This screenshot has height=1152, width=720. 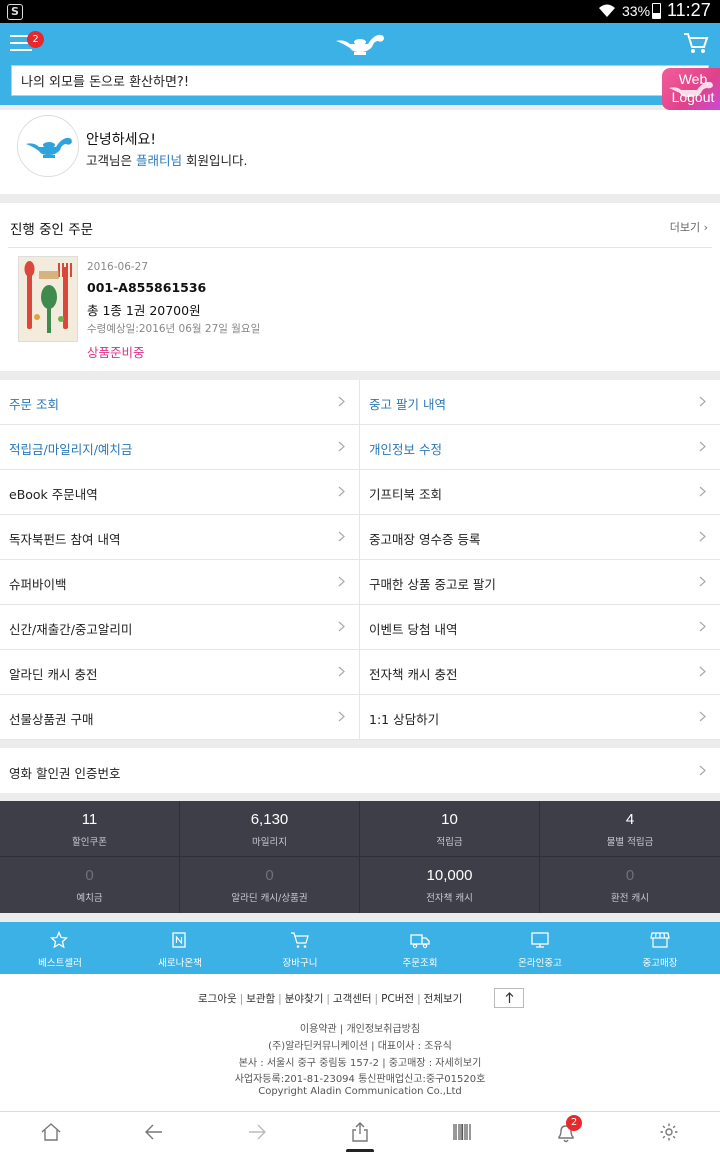 I want to click on stat-aladin-cash: 0 알라딘 캐시/상품권, so click(x=270, y=885).